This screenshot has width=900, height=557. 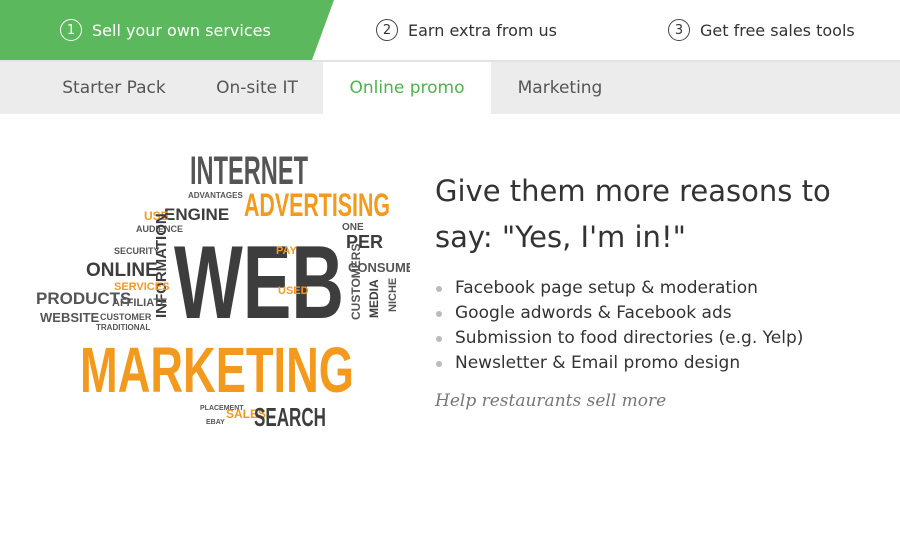 I want to click on word-engine: ENGINE, so click(x=196, y=214).